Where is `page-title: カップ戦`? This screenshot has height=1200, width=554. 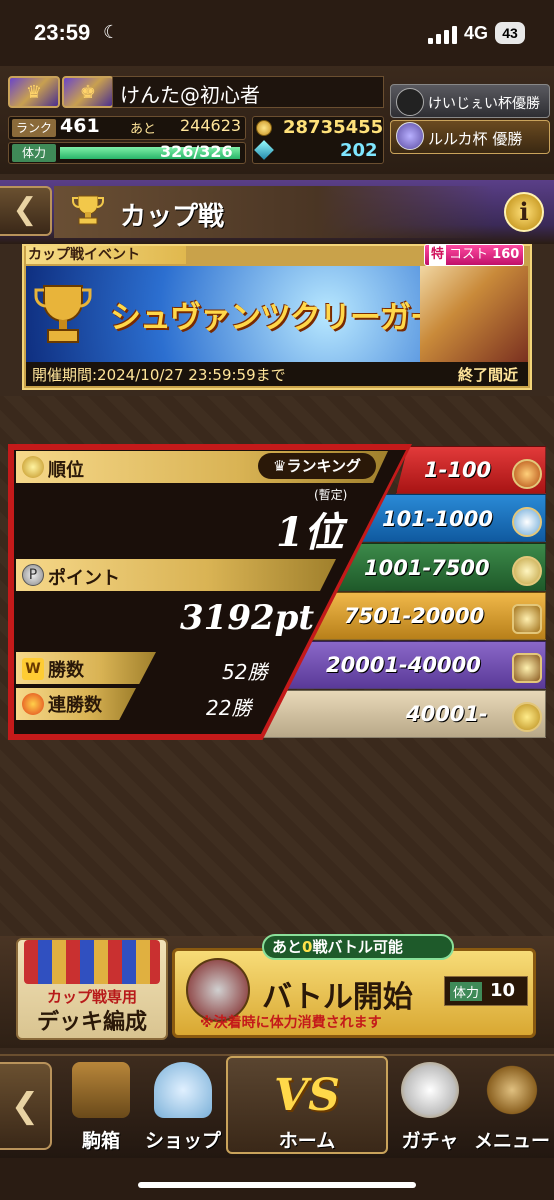 page-title: カップ戦 is located at coordinates (172, 217).